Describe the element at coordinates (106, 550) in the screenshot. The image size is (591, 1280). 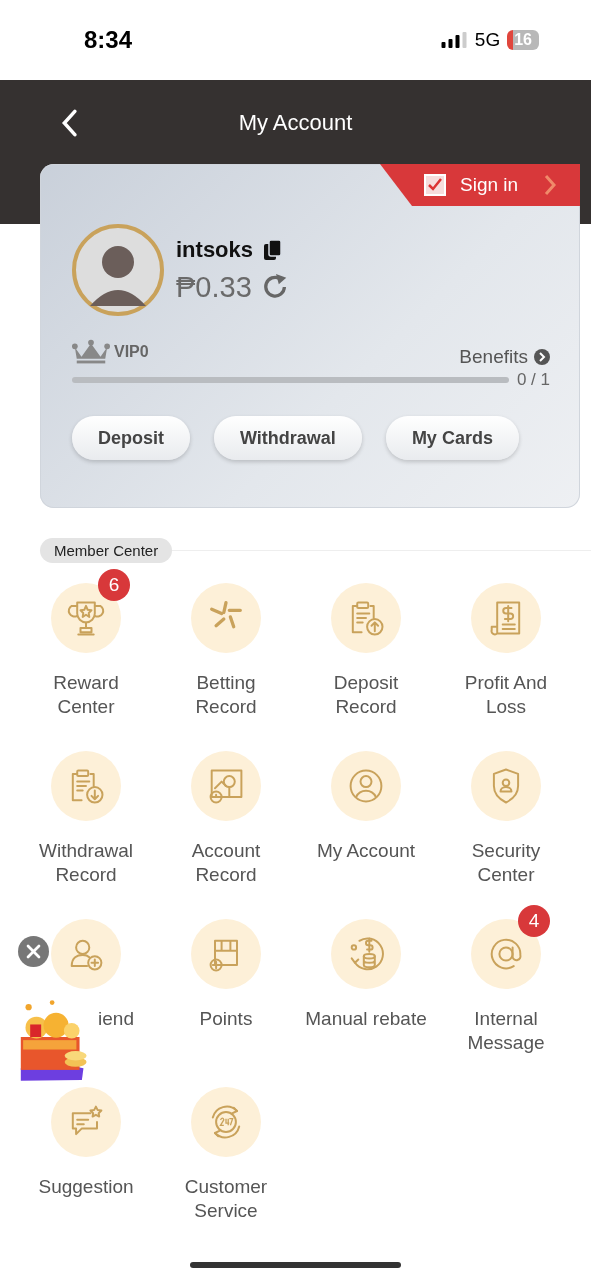
I see `section-label: Member Center` at that location.